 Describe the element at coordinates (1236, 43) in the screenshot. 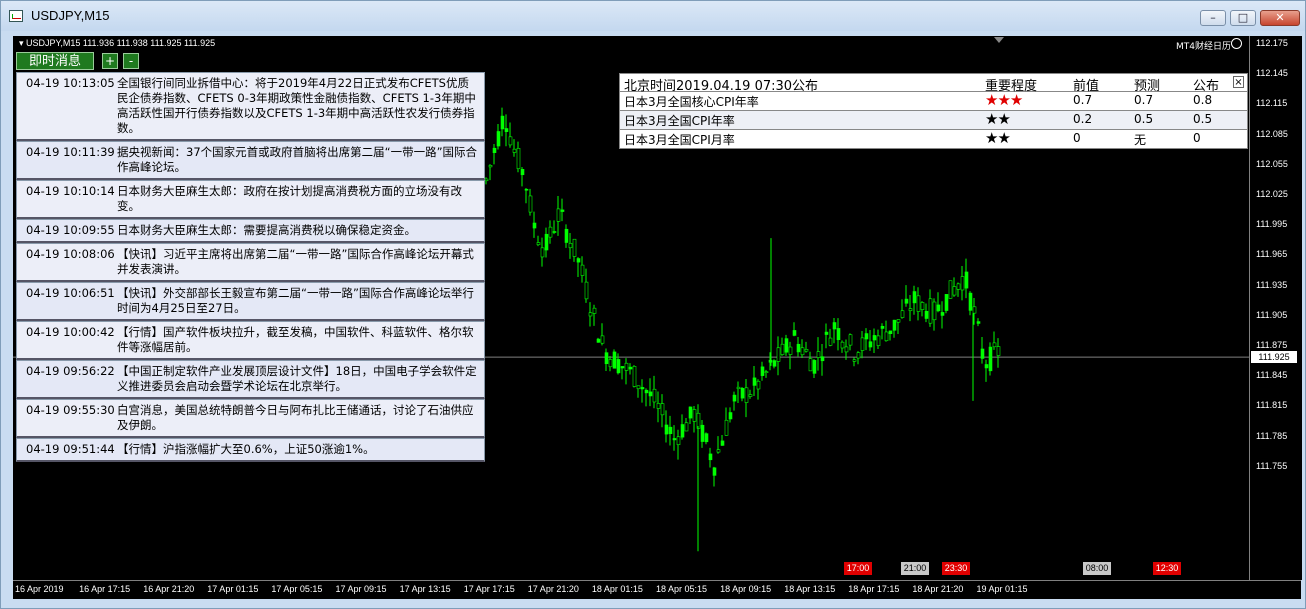

I see `gear-icon` at that location.